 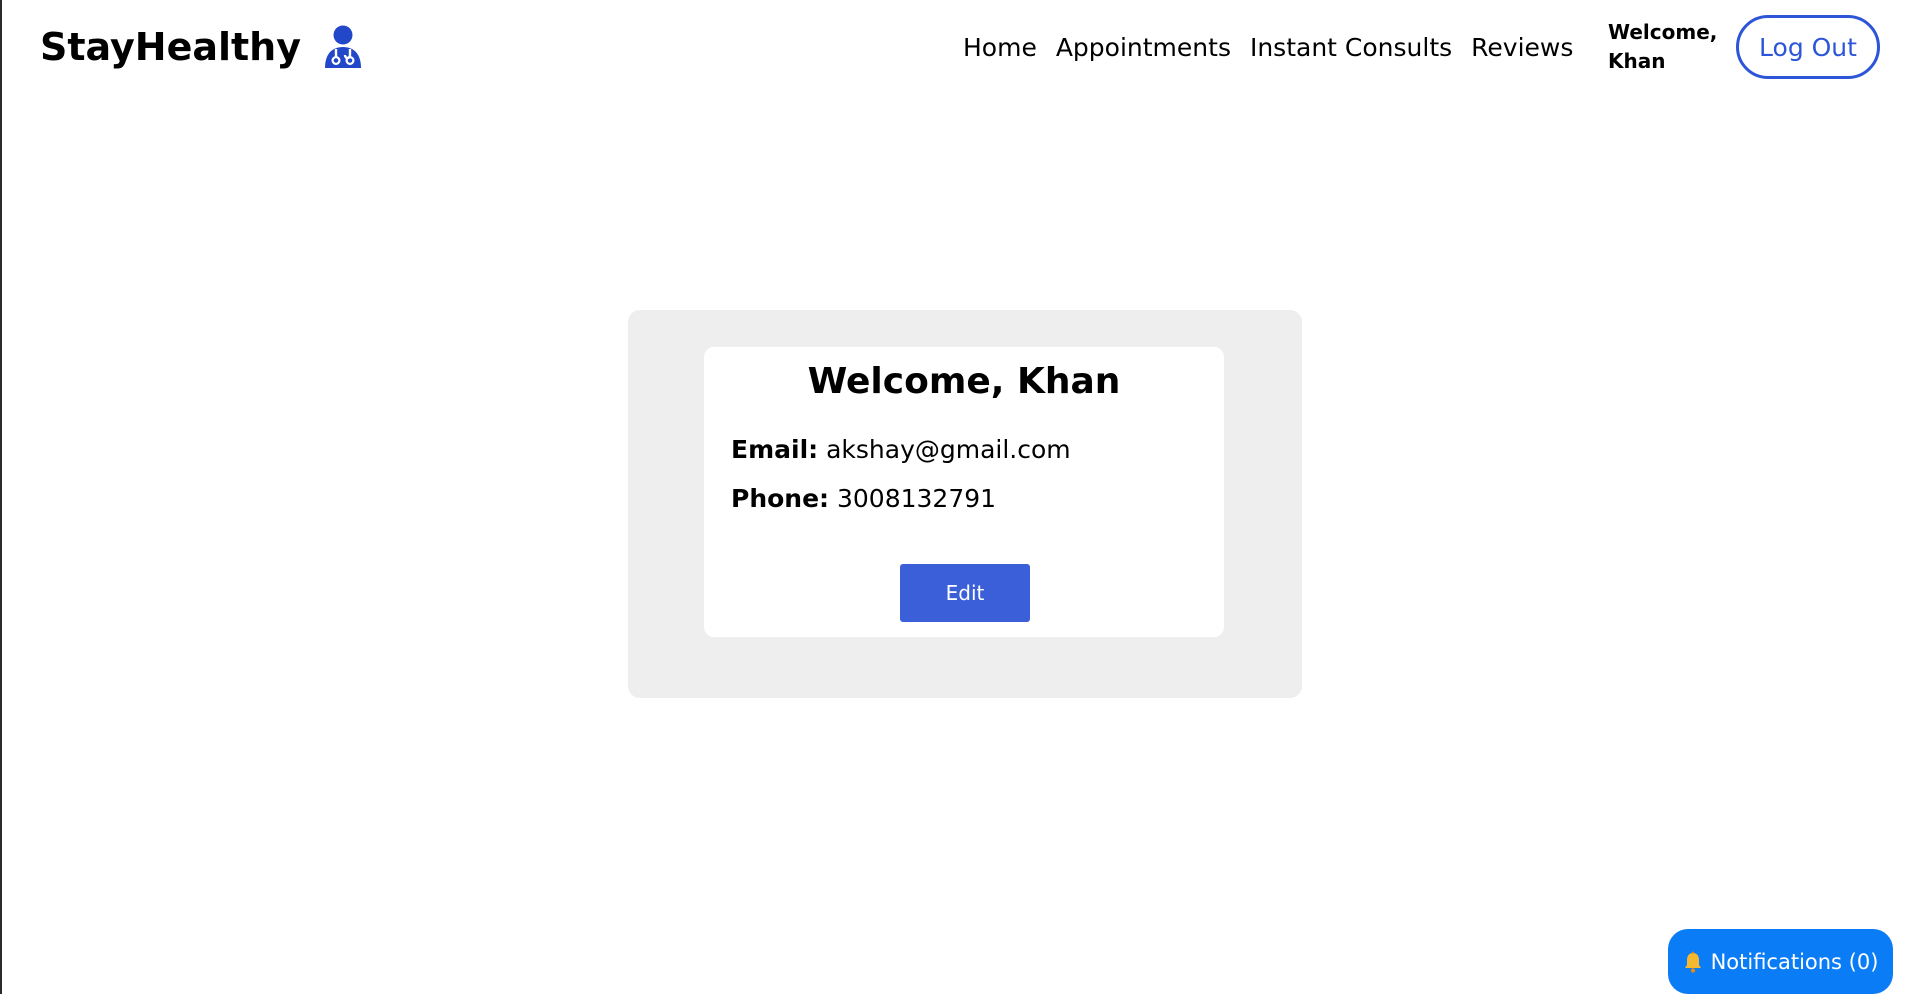 What do you see at coordinates (1808, 47) in the screenshot?
I see `logout-button: Log Out` at bounding box center [1808, 47].